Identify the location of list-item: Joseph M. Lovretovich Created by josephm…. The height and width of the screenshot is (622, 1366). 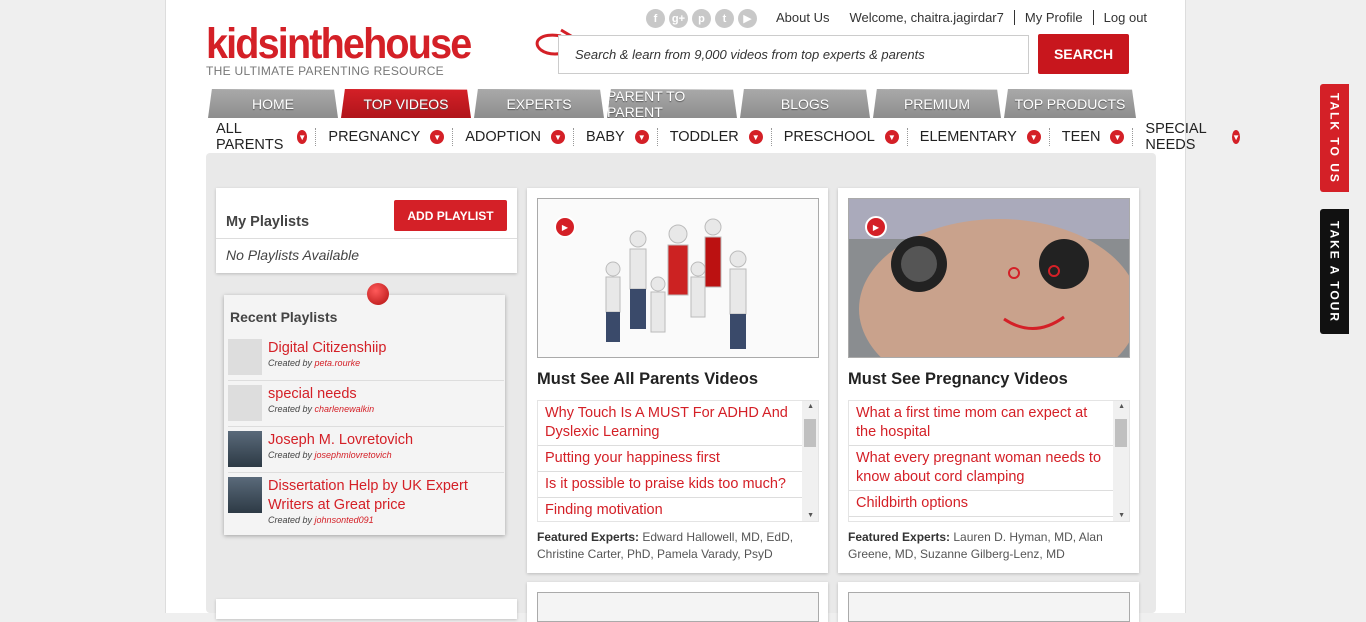
(366, 450).